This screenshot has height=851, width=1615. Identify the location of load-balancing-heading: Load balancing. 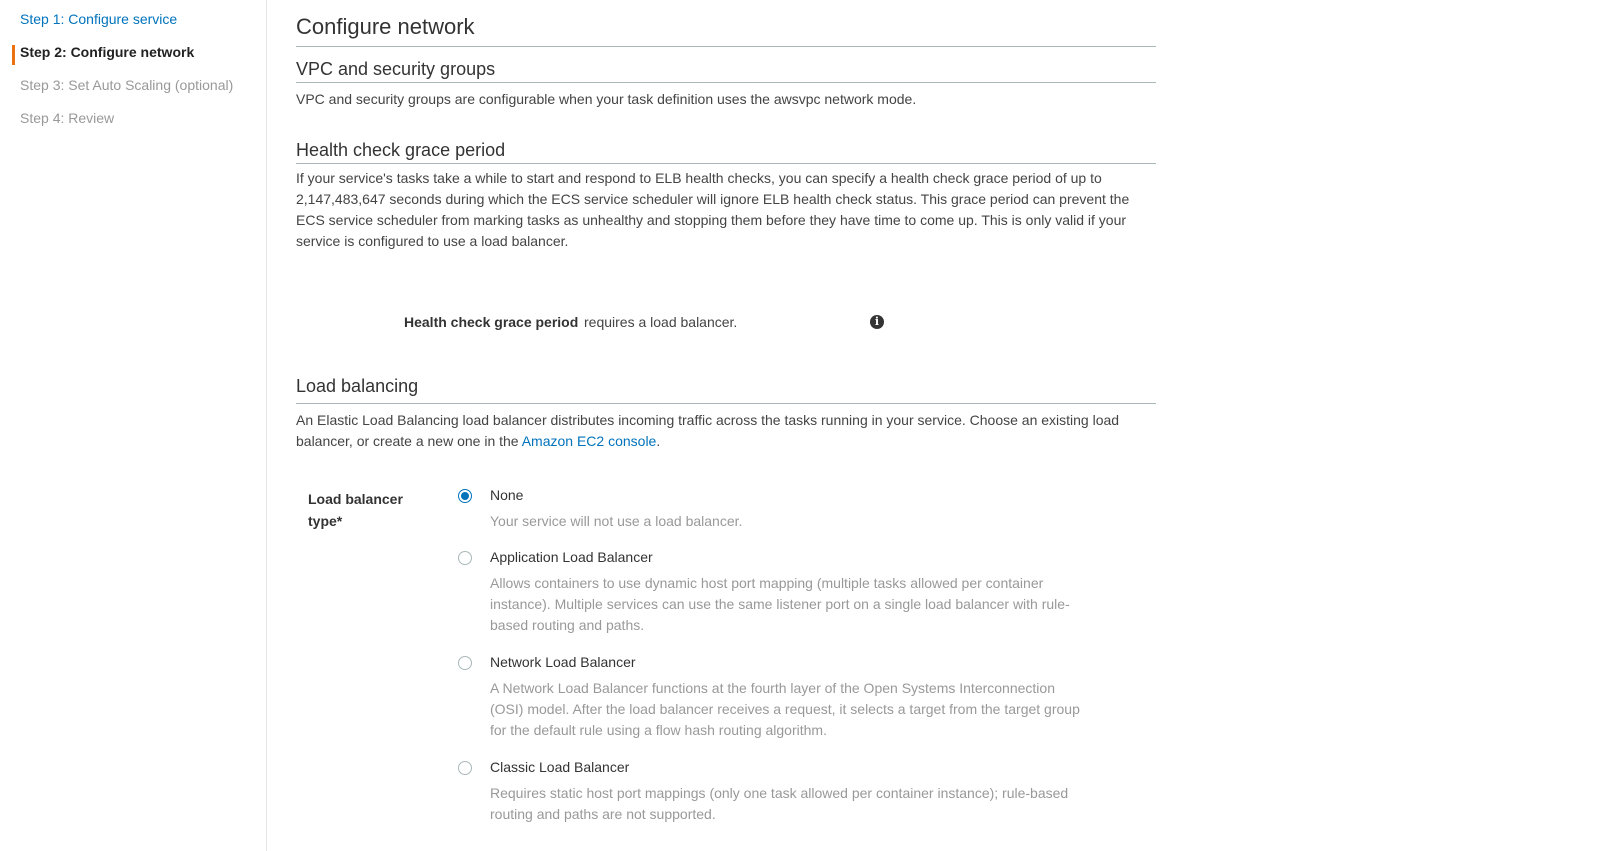
(357, 386).